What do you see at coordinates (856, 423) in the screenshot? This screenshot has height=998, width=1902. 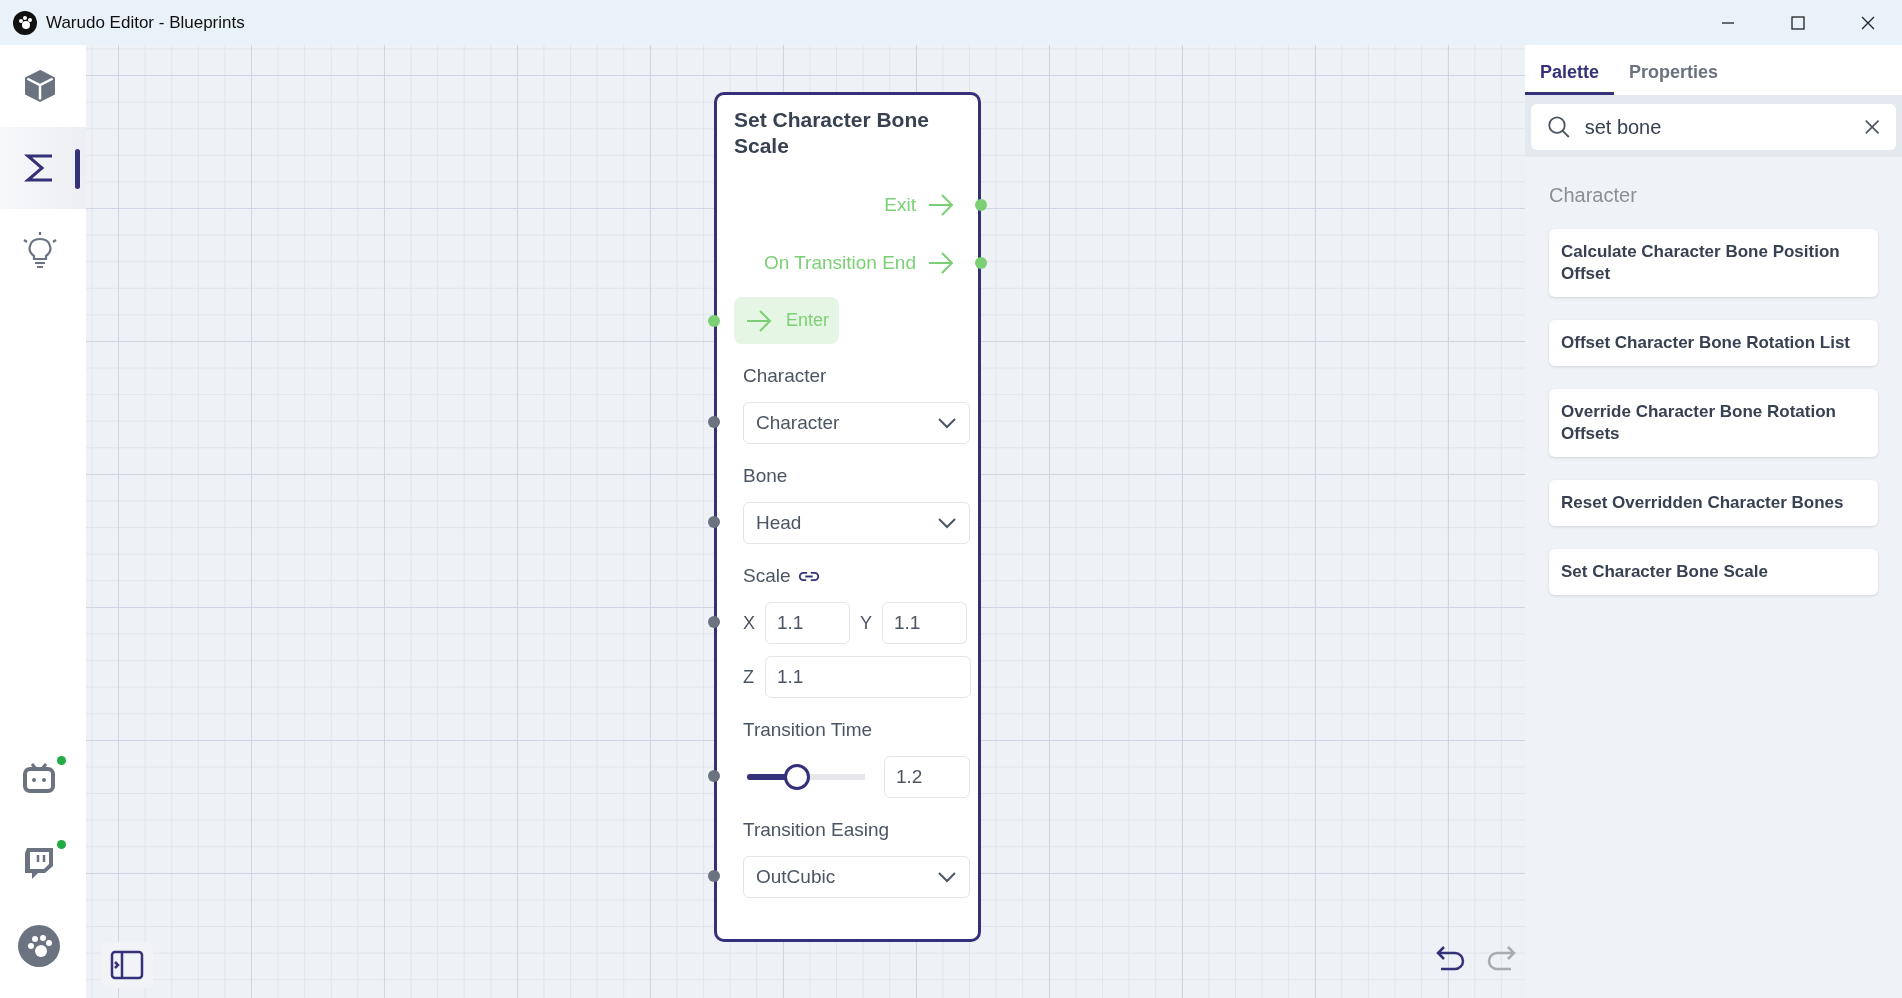 I see `dropdown: Character` at bounding box center [856, 423].